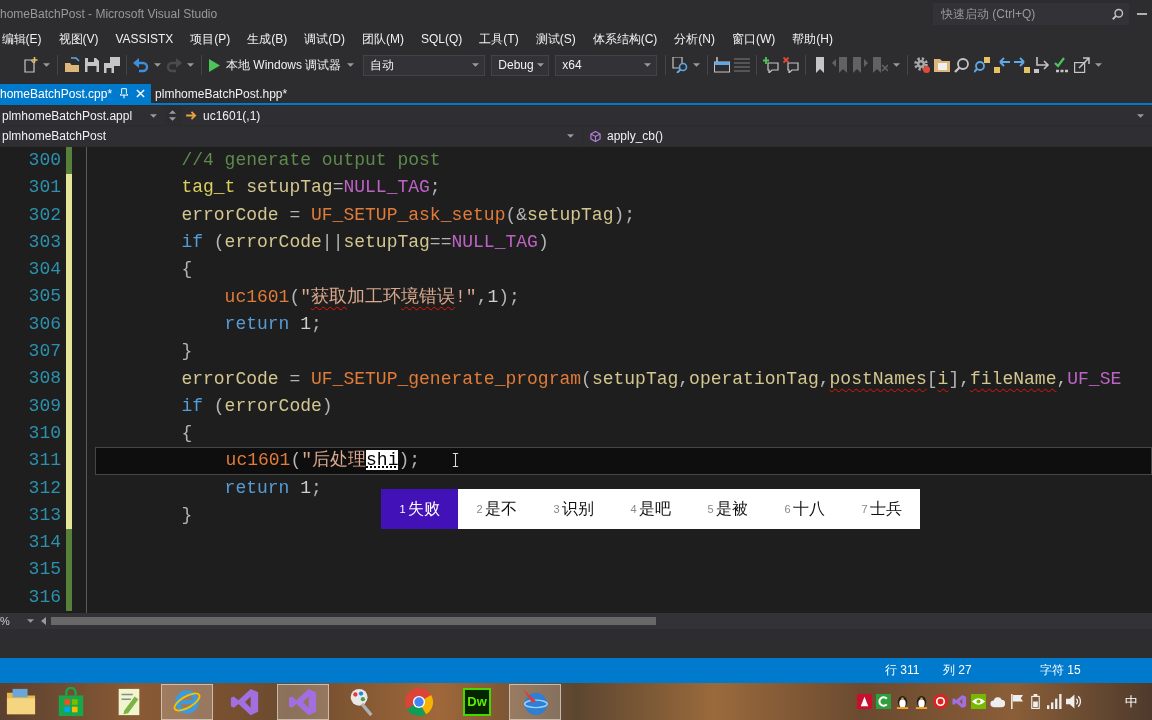 This screenshot has width=1152, height=720. I want to click on arrow-left-icon, so click(1002, 65).